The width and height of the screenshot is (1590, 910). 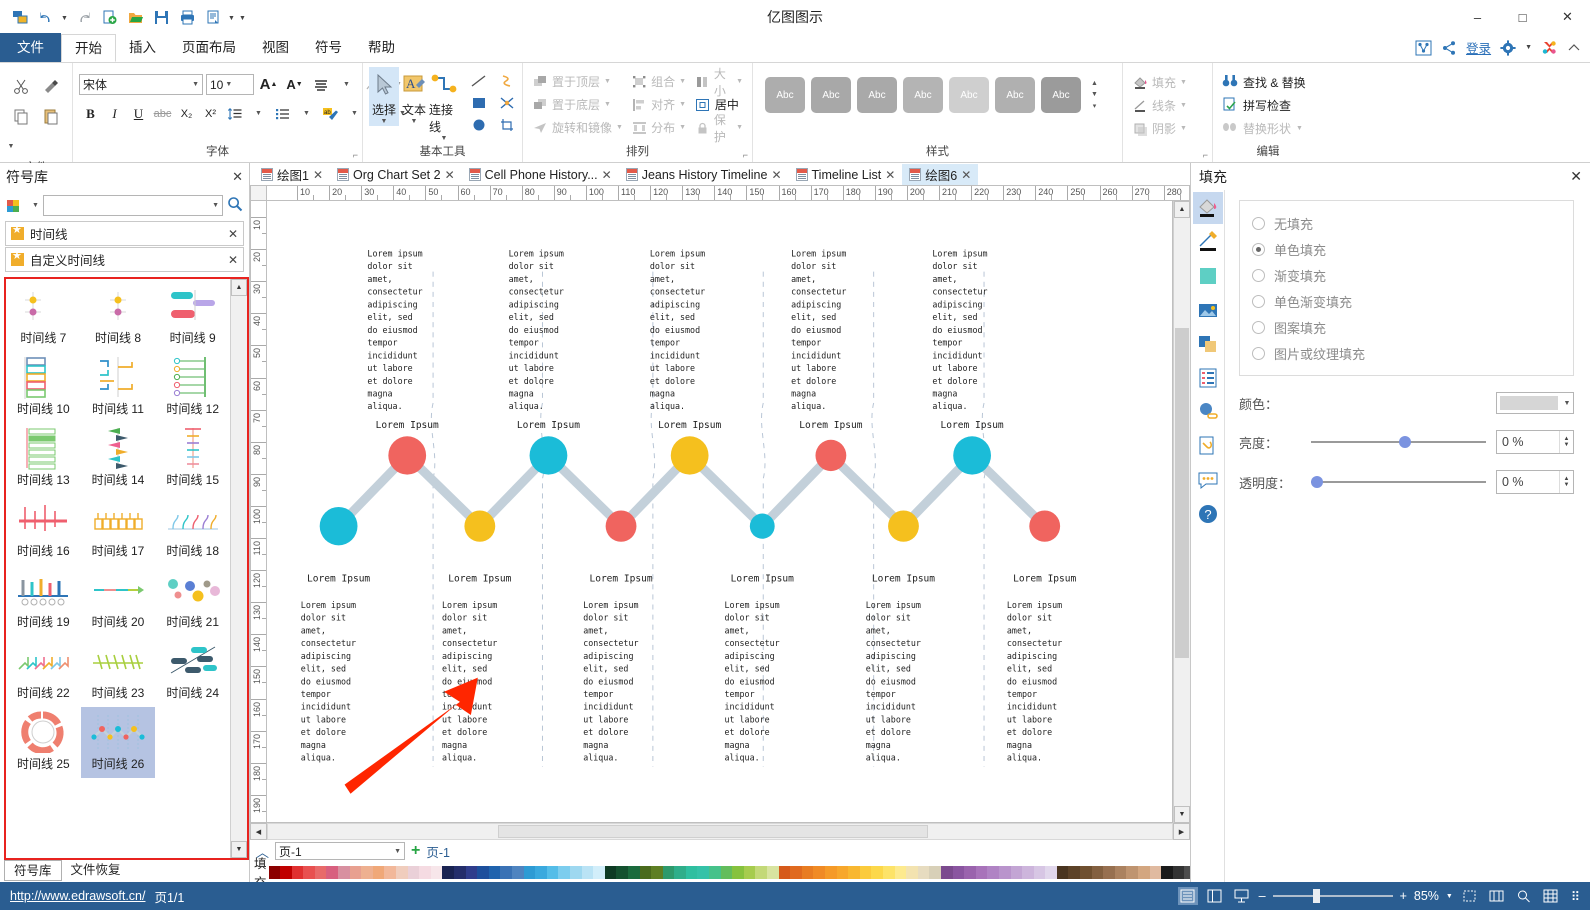 What do you see at coordinates (1181, 831) in the screenshot?
I see `scroll-right-icon: ▶` at bounding box center [1181, 831].